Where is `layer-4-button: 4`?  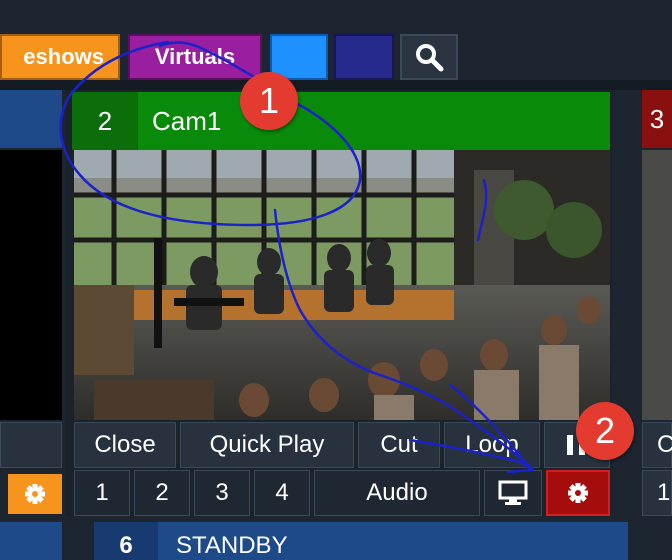 layer-4-button: 4 is located at coordinates (282, 493).